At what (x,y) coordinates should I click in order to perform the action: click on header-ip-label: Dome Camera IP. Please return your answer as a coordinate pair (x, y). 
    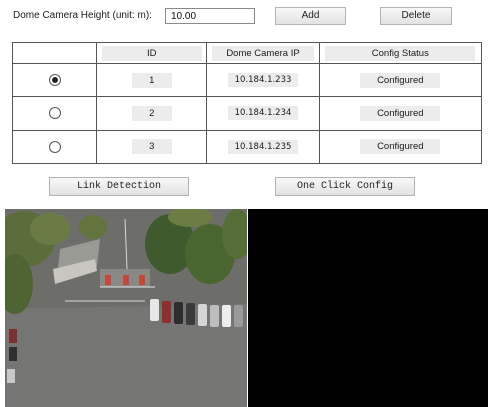
    Looking at the image, I should click on (263, 53).